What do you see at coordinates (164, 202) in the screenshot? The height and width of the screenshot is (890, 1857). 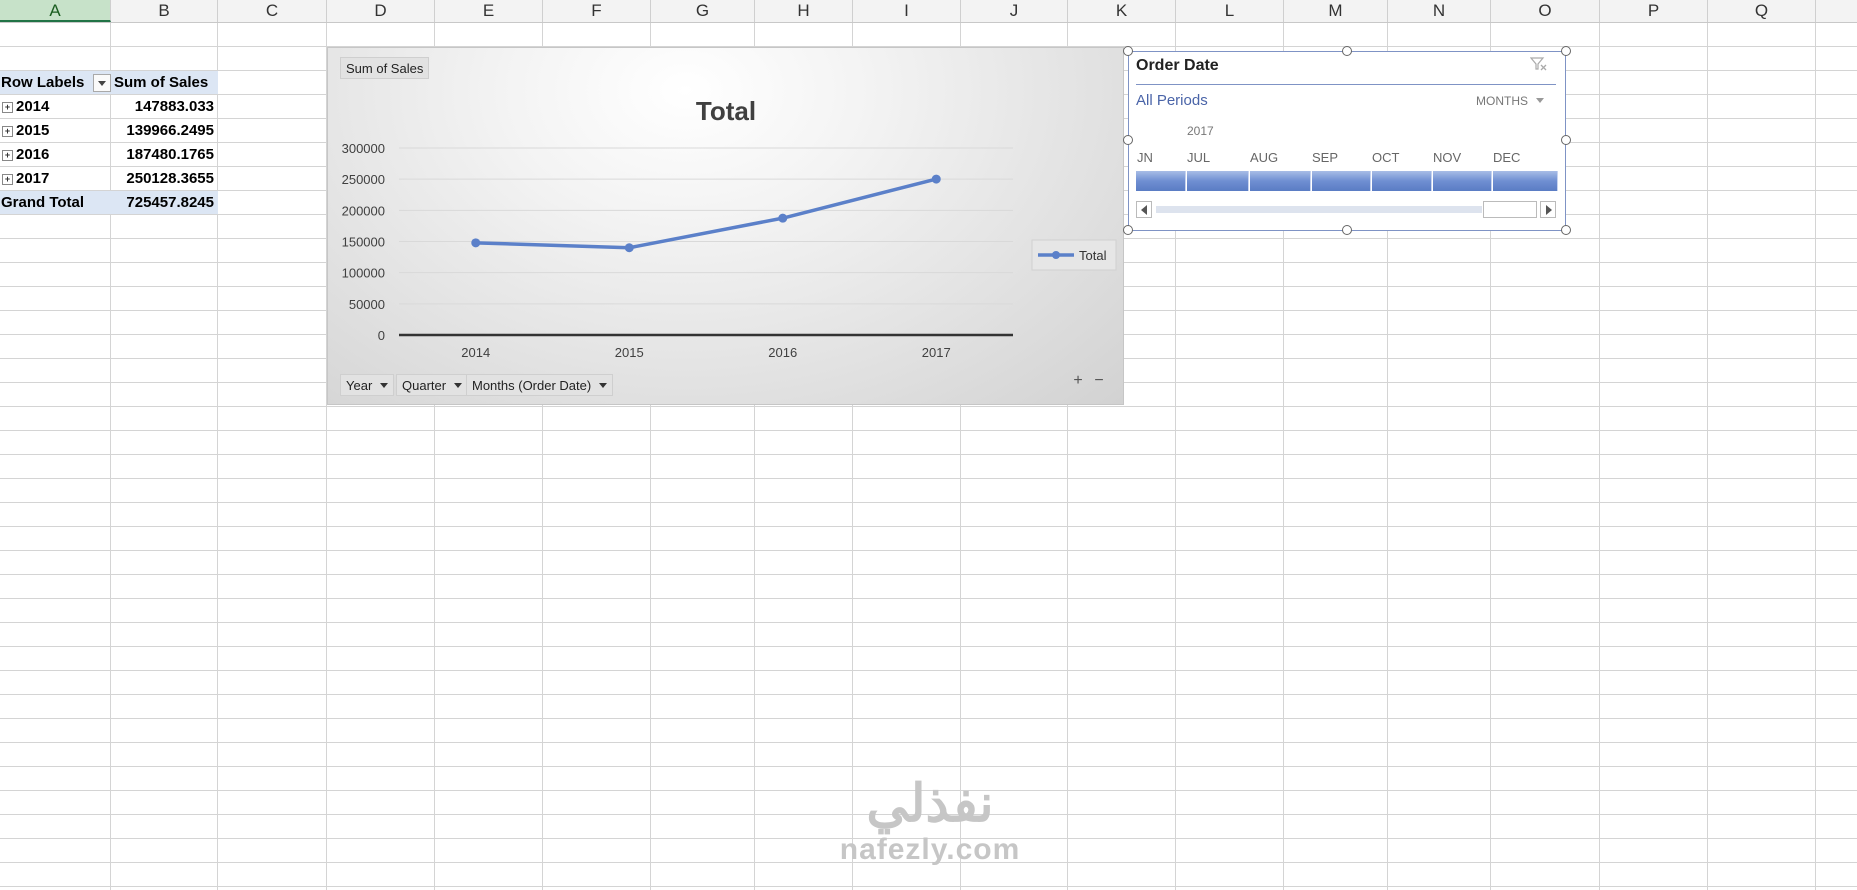 I see `pivot-grand-total-value: 725457.8245` at bounding box center [164, 202].